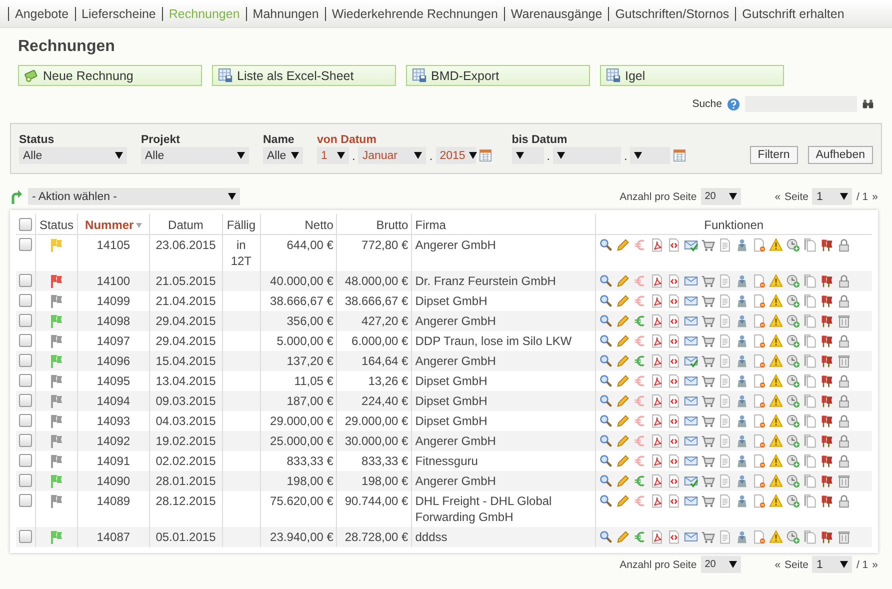 Image resolution: width=892 pixels, height=589 pixels. I want to click on year-select: 2015, so click(456, 155).